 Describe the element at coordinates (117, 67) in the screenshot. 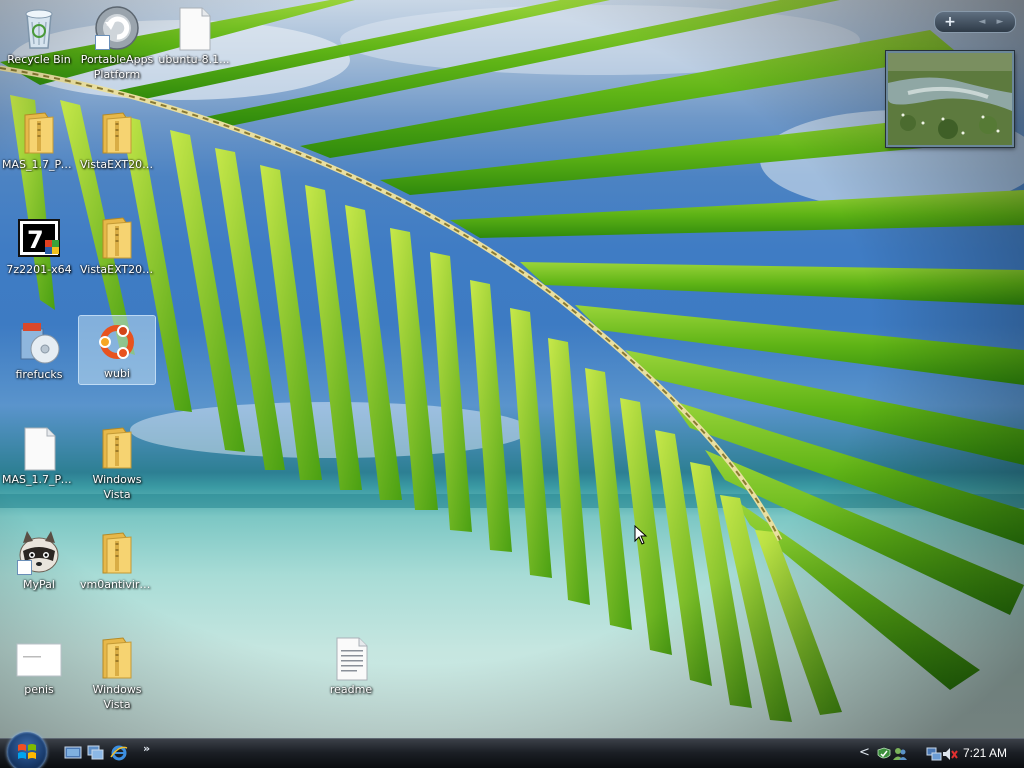

I see `icon-label: PortableApps Platform` at that location.